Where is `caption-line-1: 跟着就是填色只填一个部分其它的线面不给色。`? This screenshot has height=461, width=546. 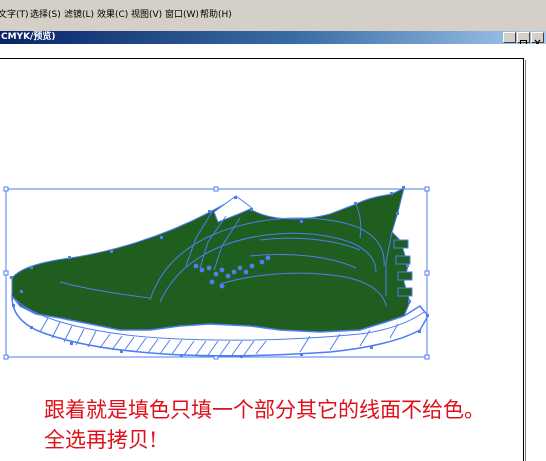 caption-line-1: 跟着就是填色只填一个部分其它的线面不给色。 is located at coordinates (264, 410).